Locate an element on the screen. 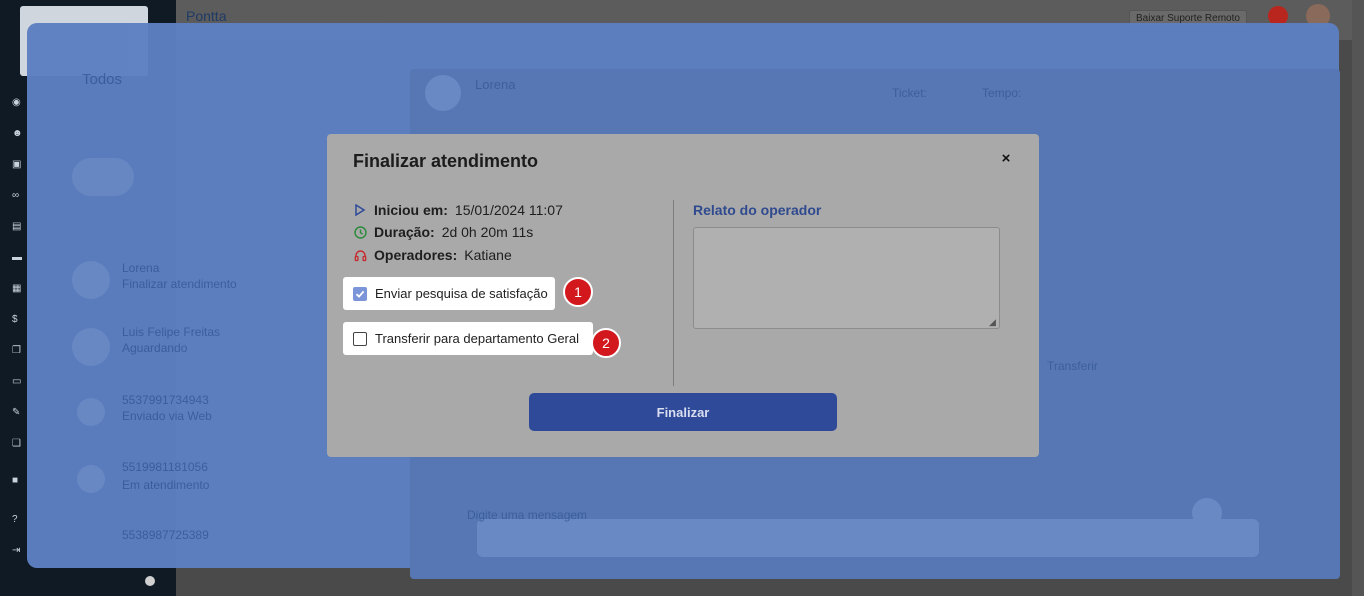 The width and height of the screenshot is (1364, 596). column-divider is located at coordinates (673, 293).